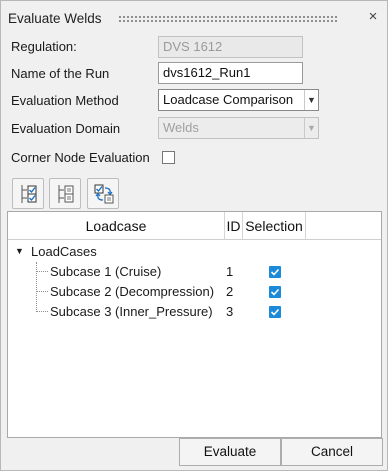 Image resolution: width=388 pixels, height=471 pixels. What do you see at coordinates (106, 271) in the screenshot?
I see `loadcase-name: Subcase 1 (Cruise)` at bounding box center [106, 271].